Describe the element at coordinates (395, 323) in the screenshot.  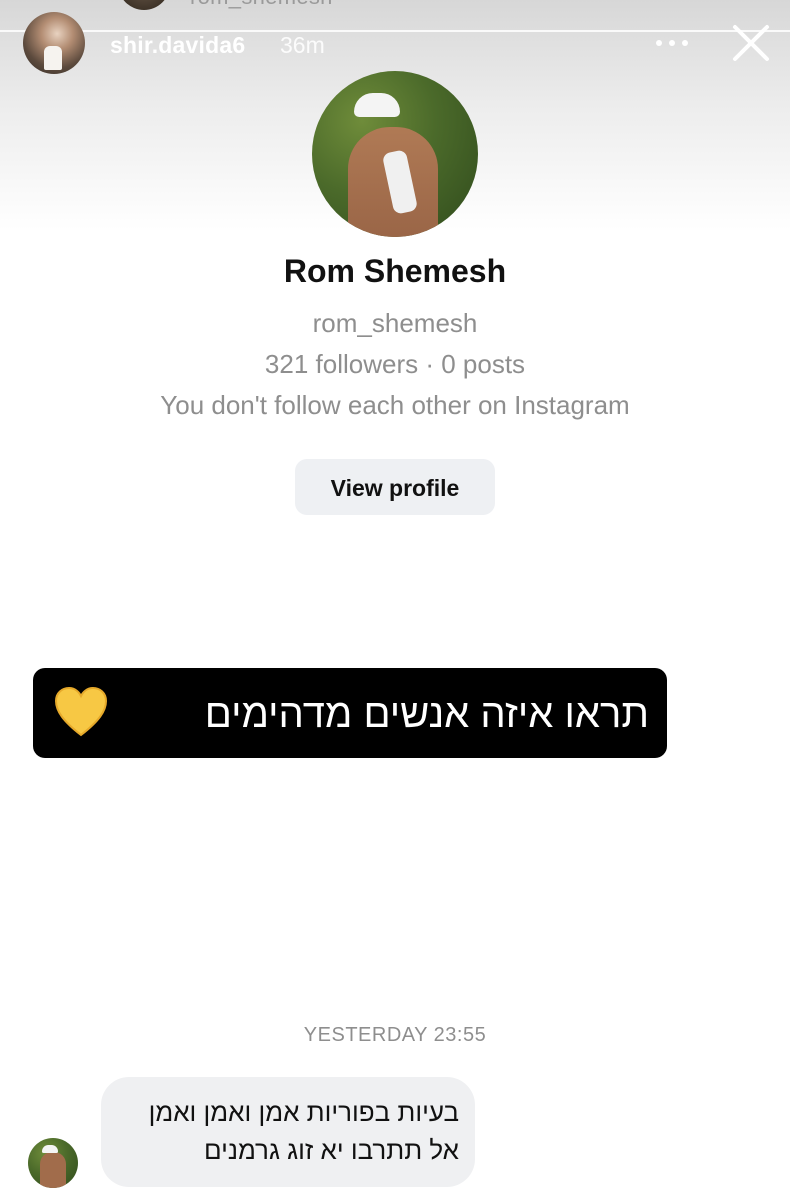
I see `profile-handle: rom_shemesh` at that location.